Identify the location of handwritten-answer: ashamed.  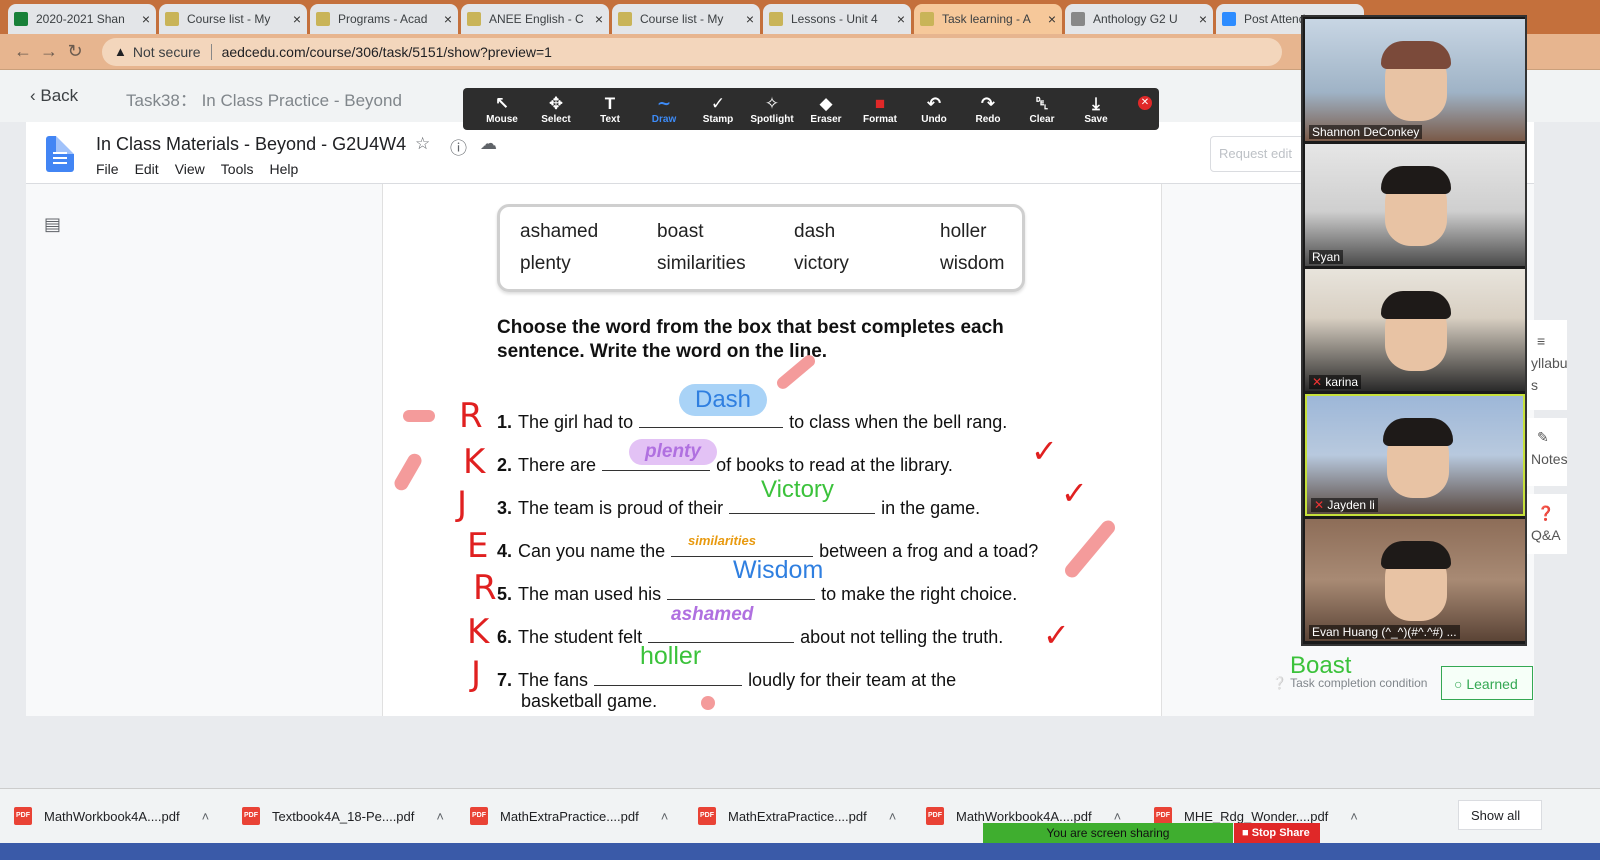
(712, 614).